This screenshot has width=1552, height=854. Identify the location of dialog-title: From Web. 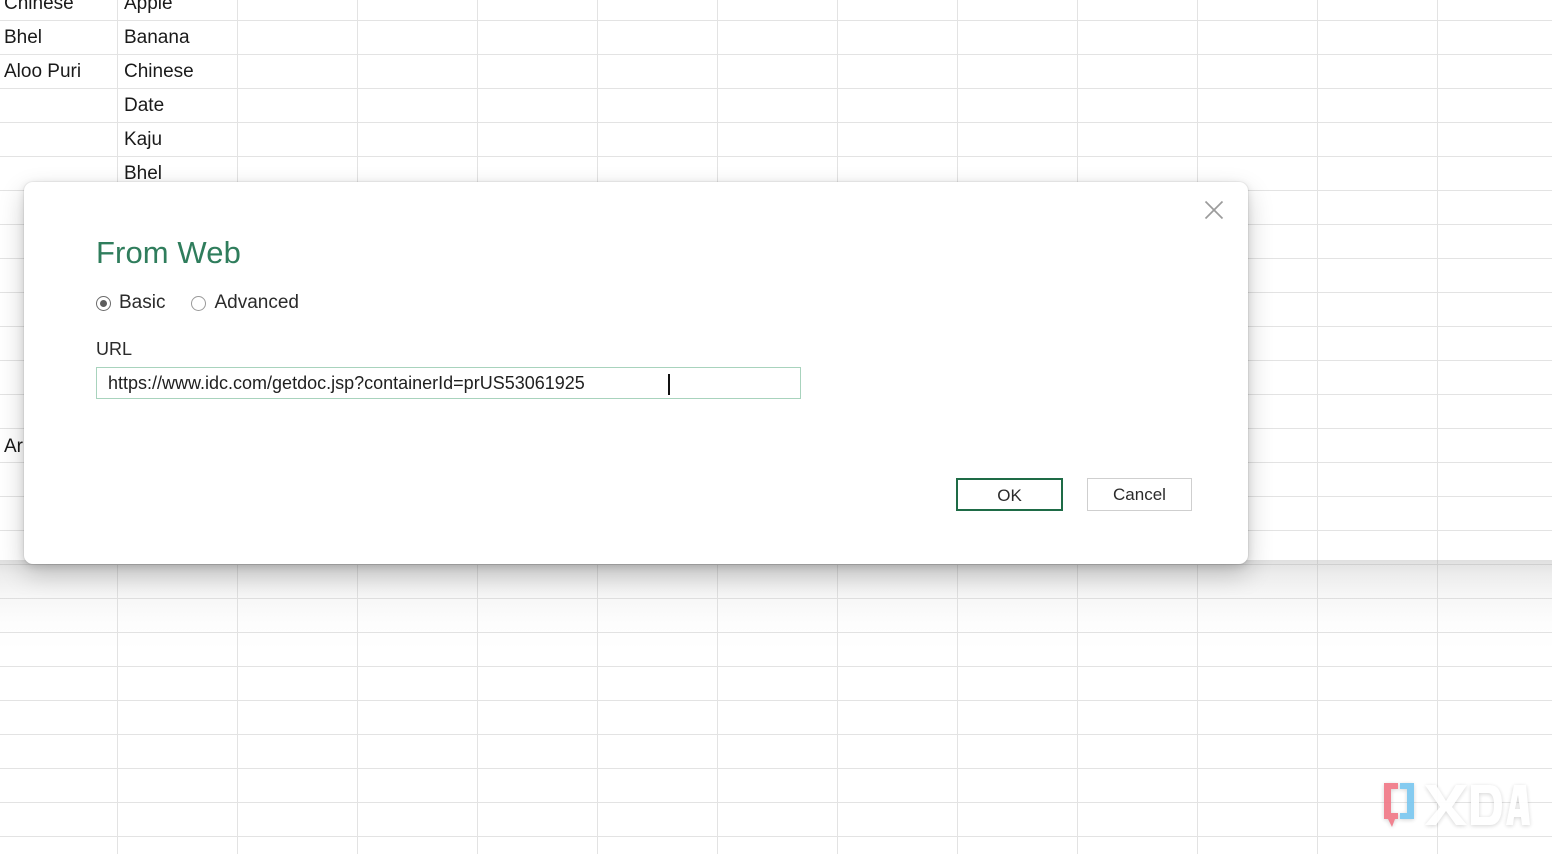
(168, 252).